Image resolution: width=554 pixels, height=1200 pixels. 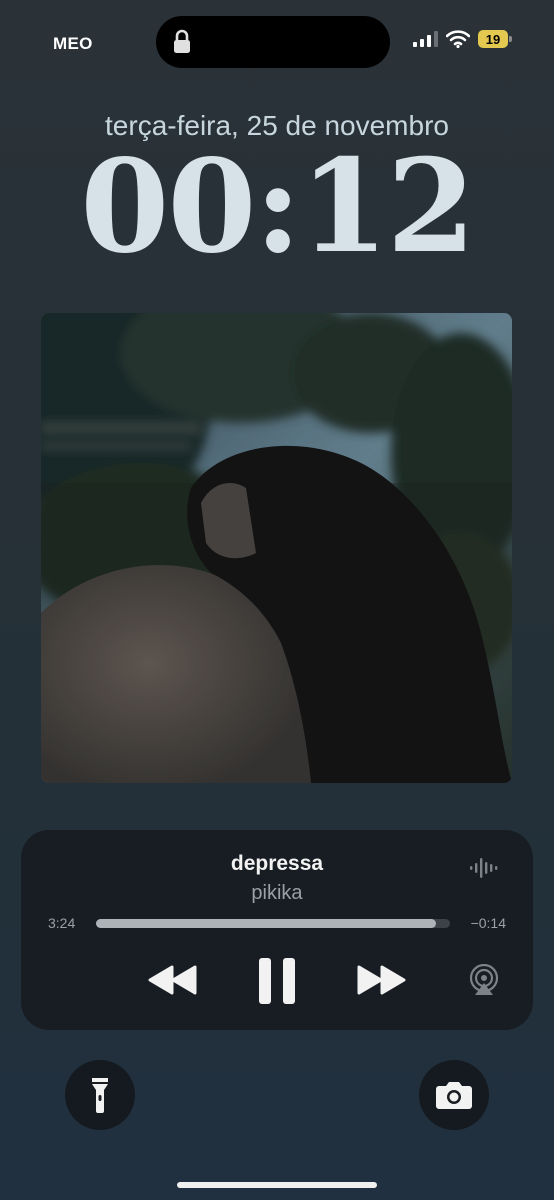 What do you see at coordinates (277, 893) in the screenshot?
I see `track-artist: pikika` at bounding box center [277, 893].